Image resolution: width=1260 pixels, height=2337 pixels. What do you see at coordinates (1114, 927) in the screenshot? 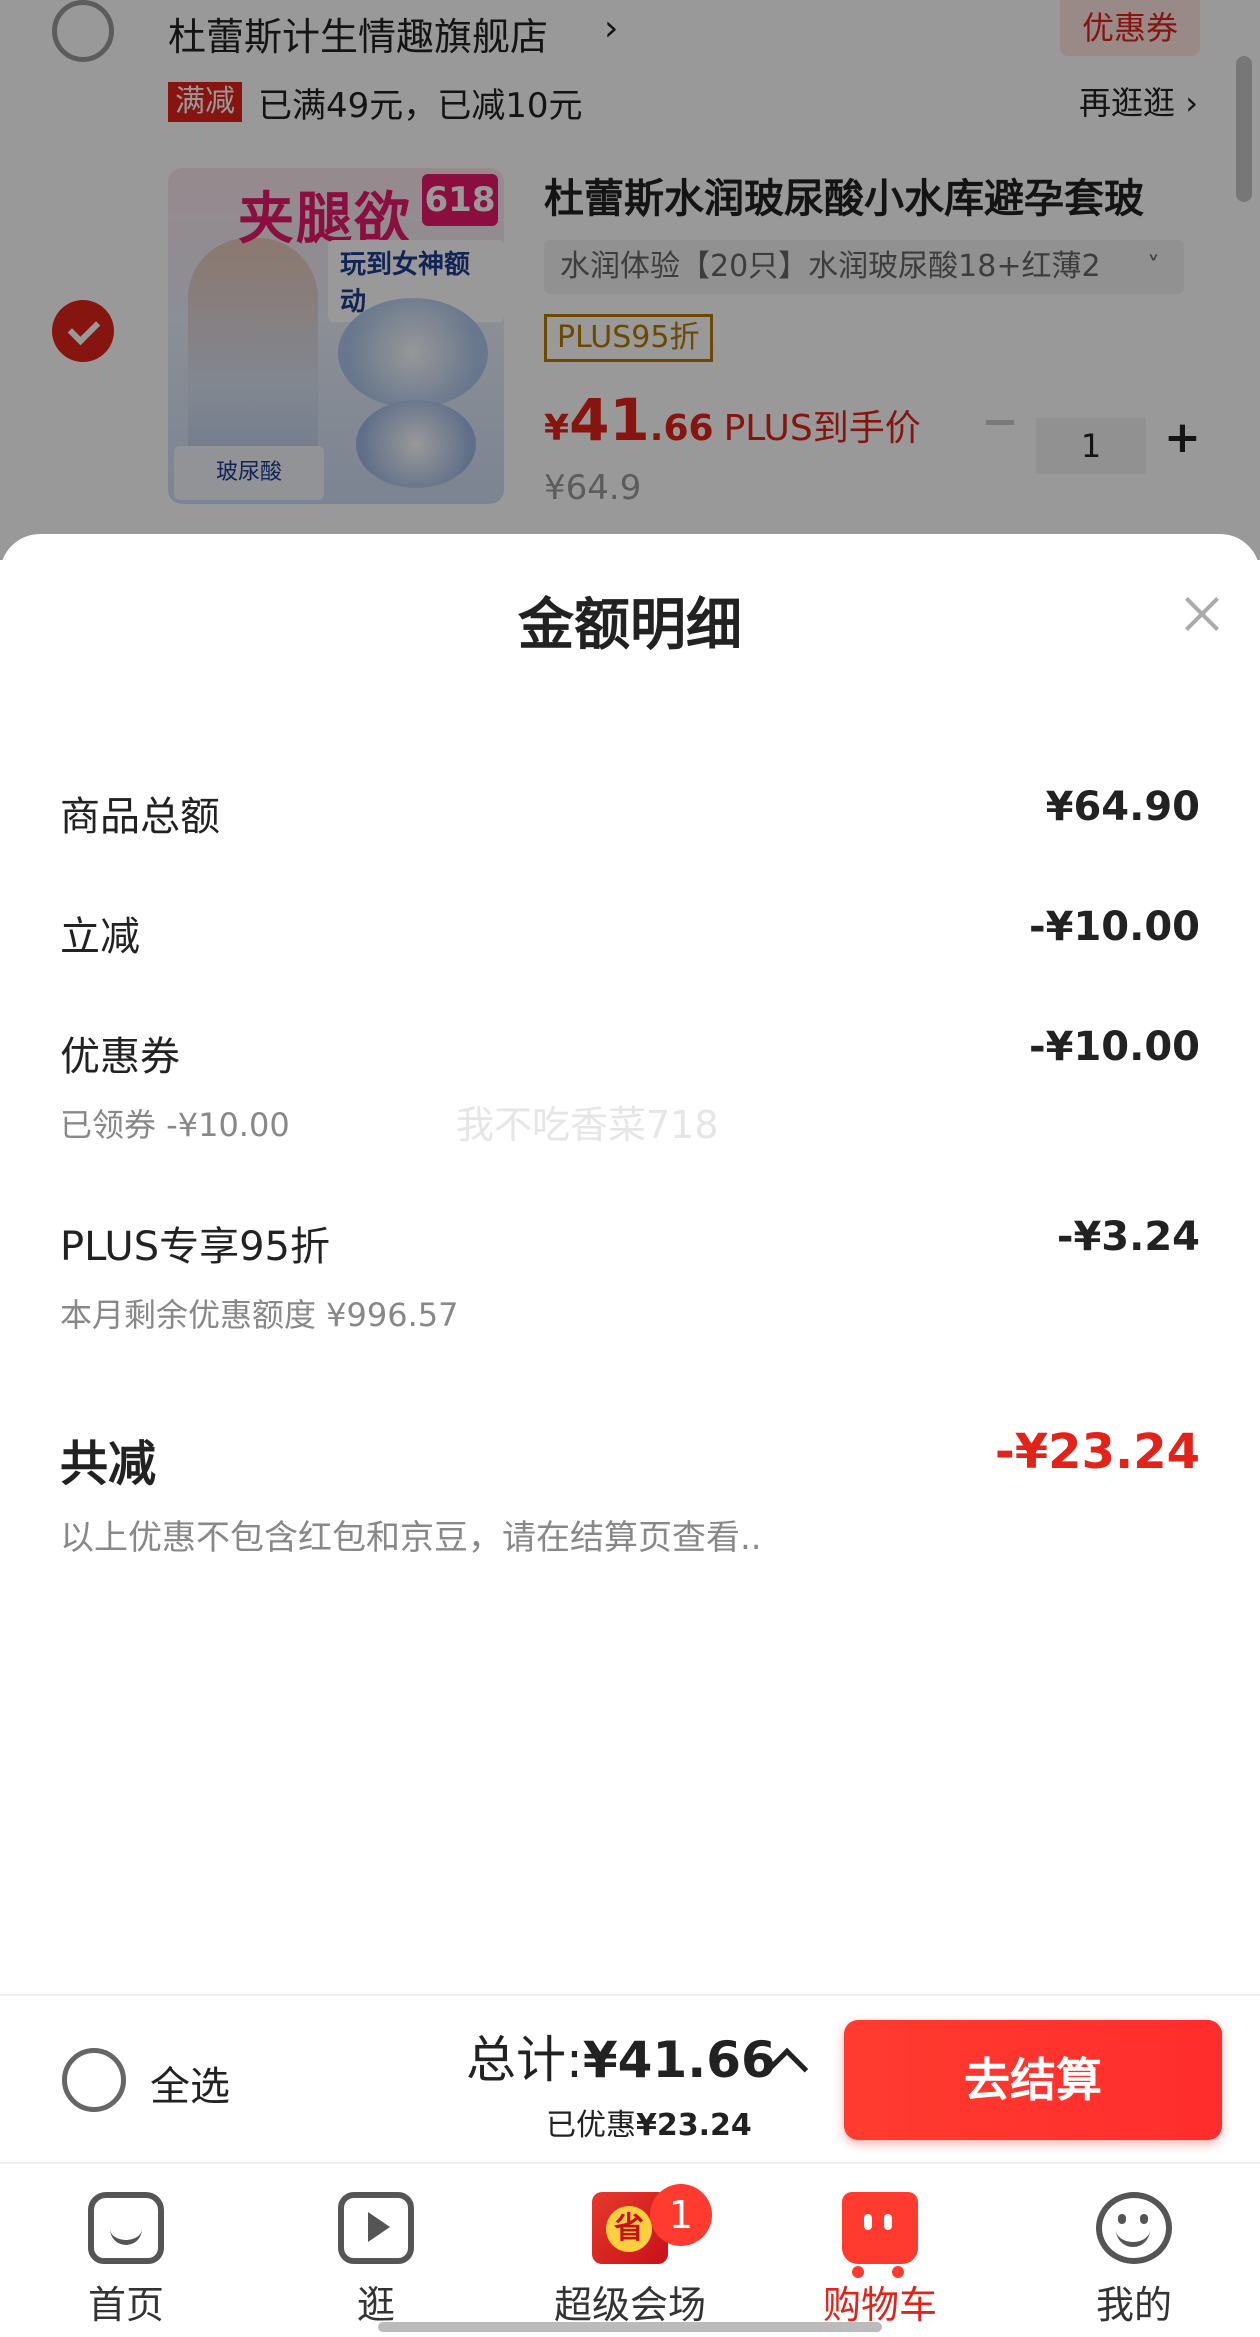
I see `row-value-instant-discount: -¥10.00` at bounding box center [1114, 927].